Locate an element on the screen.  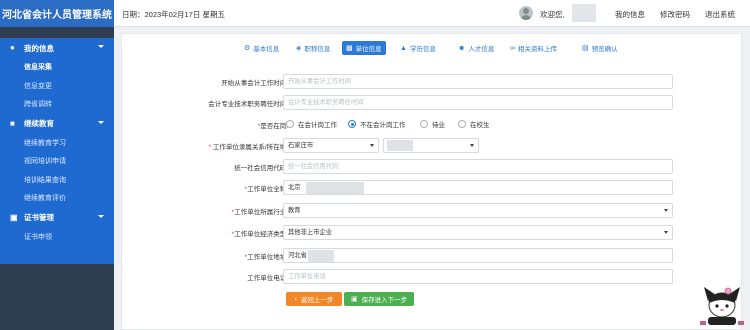
sidebar-item-info-change: 信息变更 is located at coordinates (57, 86).